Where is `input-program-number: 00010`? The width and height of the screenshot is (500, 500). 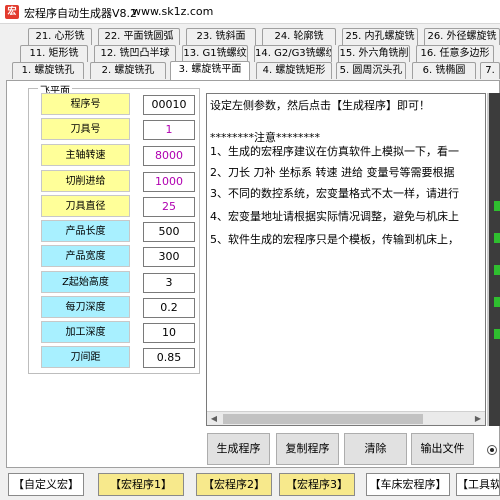
input-program-number: 00010 is located at coordinates (169, 105).